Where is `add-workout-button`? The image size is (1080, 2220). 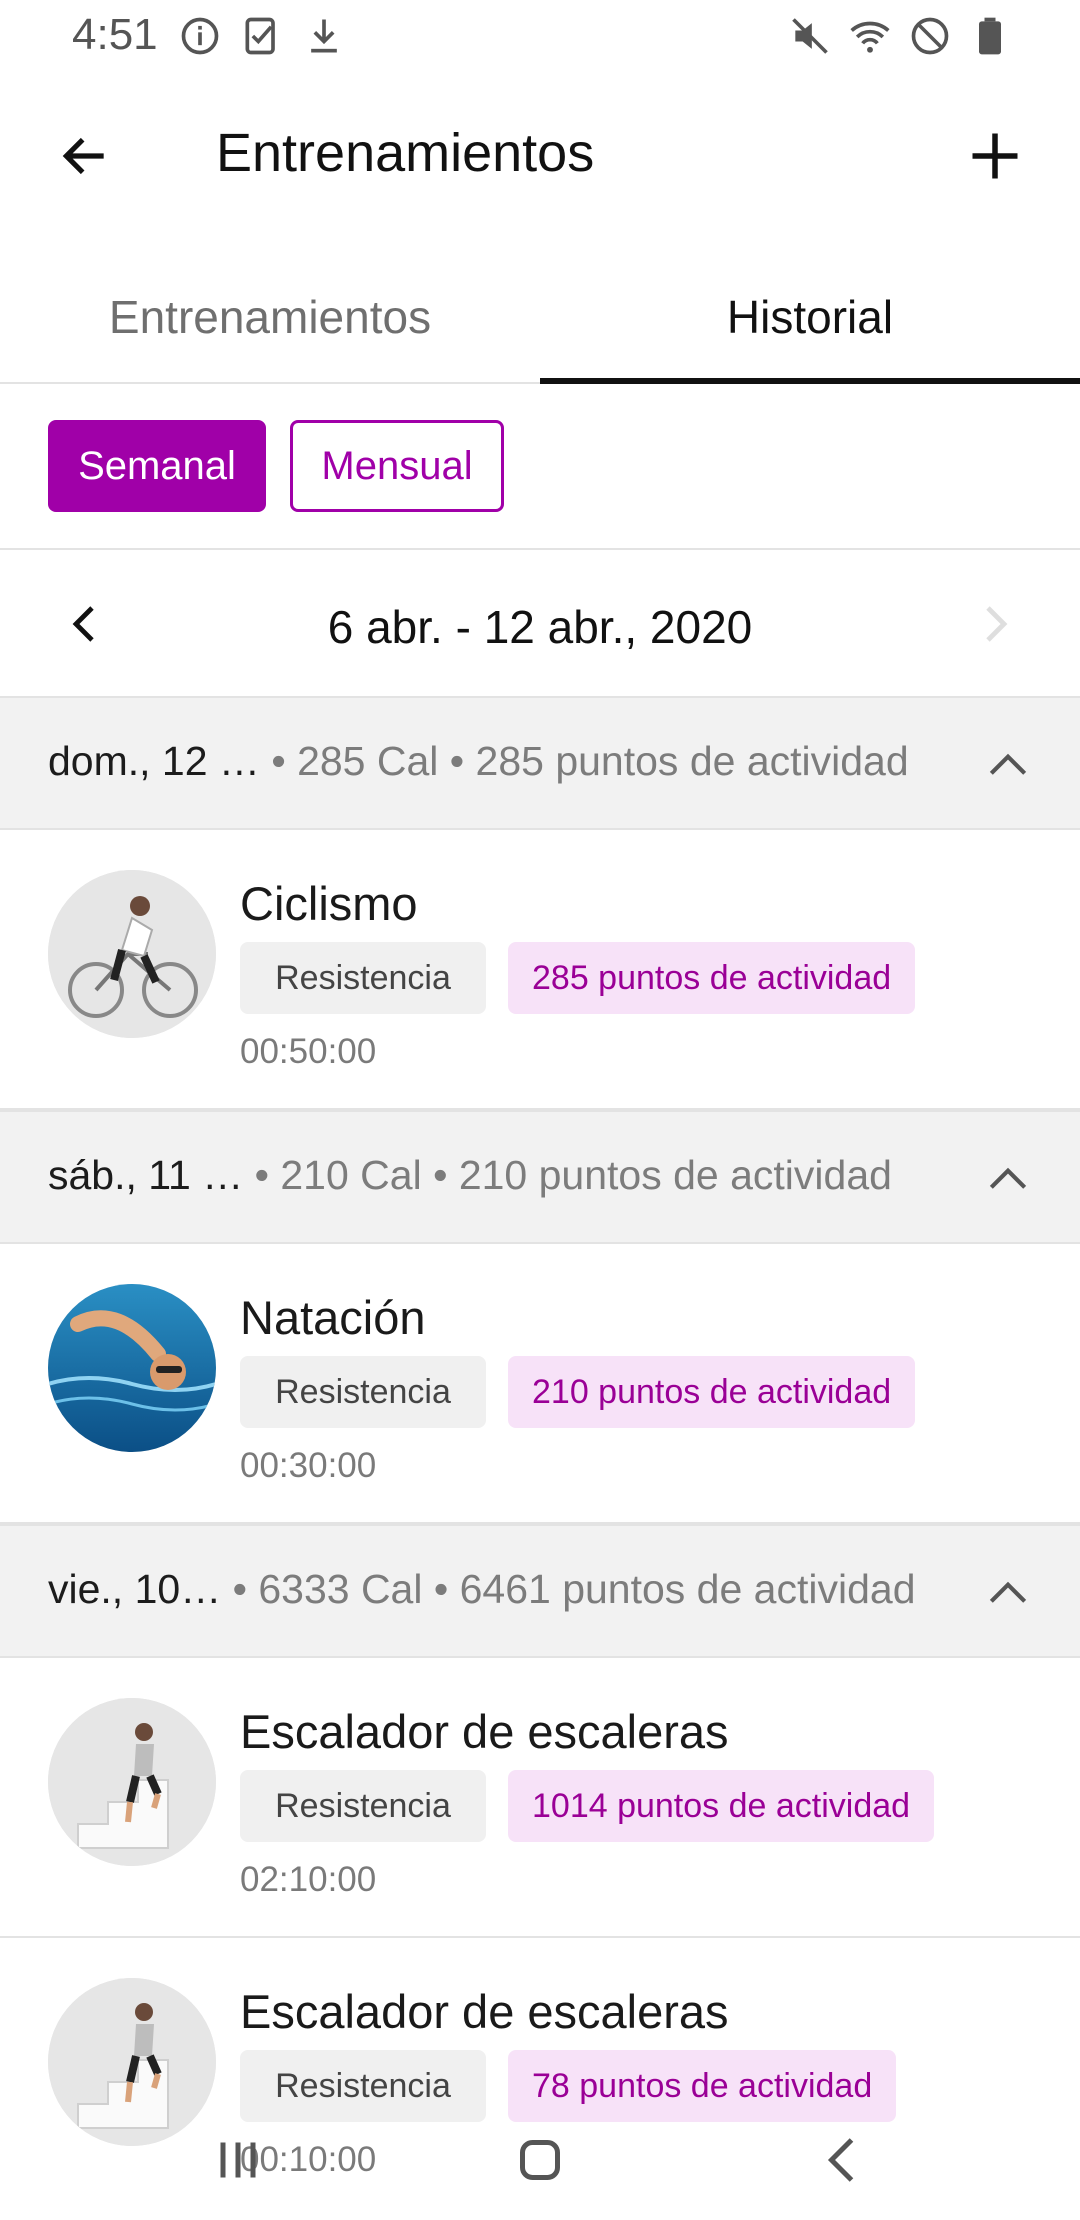 add-workout-button is located at coordinates (995, 156).